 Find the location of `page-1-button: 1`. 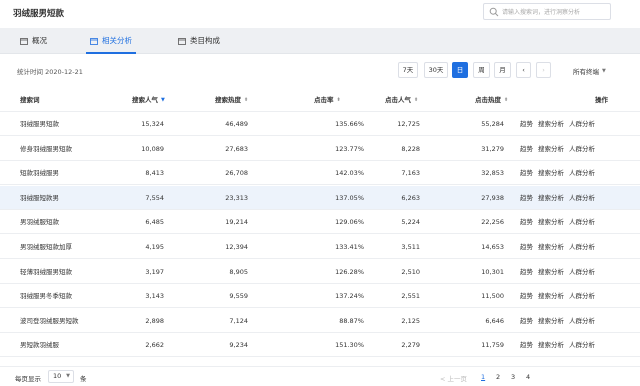

page-1-button: 1 is located at coordinates (483, 377).